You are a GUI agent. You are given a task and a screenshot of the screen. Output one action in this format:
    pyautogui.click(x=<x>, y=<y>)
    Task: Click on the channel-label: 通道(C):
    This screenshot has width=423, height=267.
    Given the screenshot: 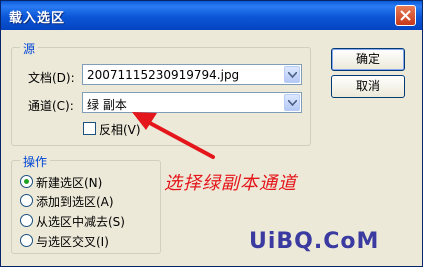 What is the action you would take?
    pyautogui.click(x=51, y=106)
    